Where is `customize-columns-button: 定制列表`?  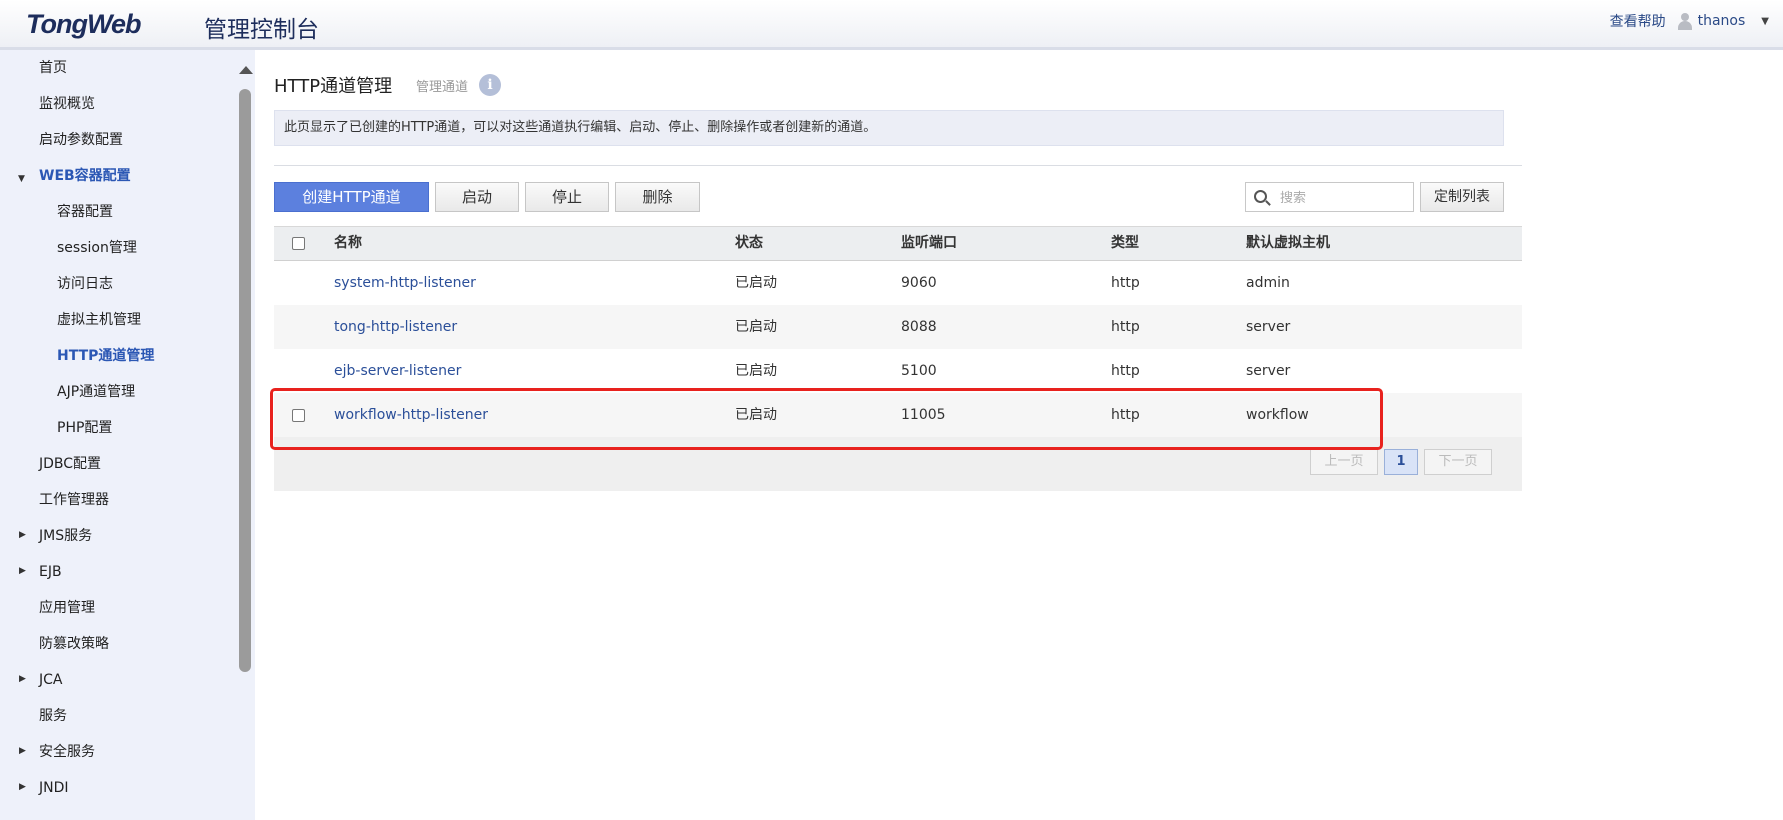 customize-columns-button: 定制列表 is located at coordinates (1462, 197).